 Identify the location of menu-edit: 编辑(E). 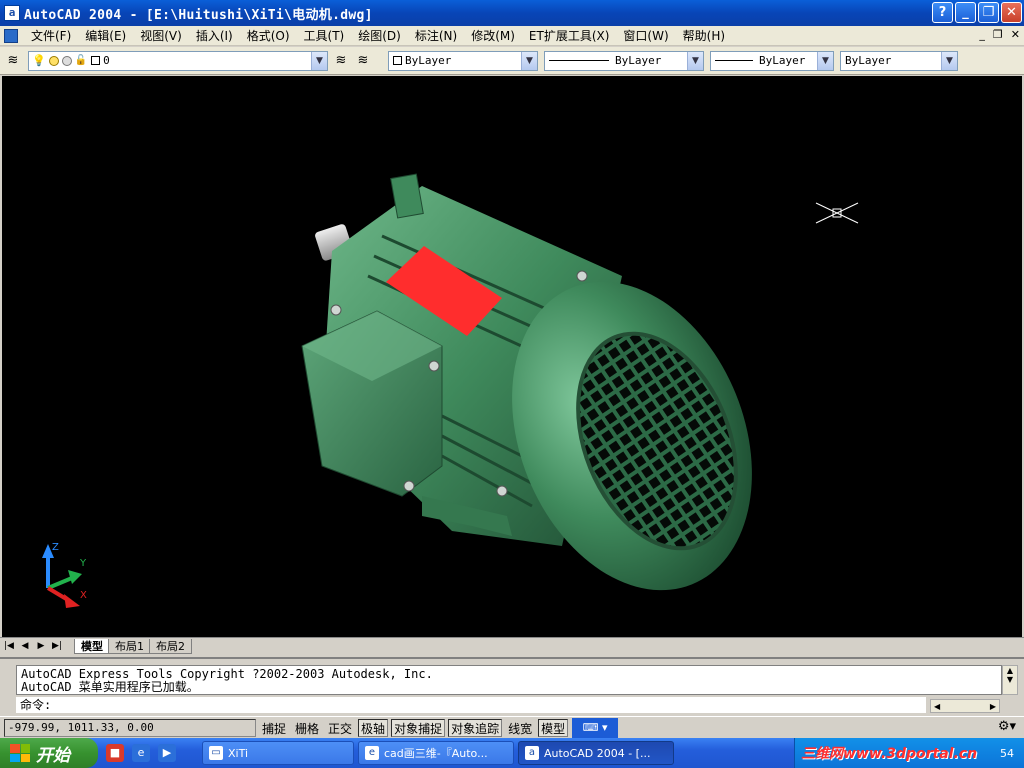
(105, 35).